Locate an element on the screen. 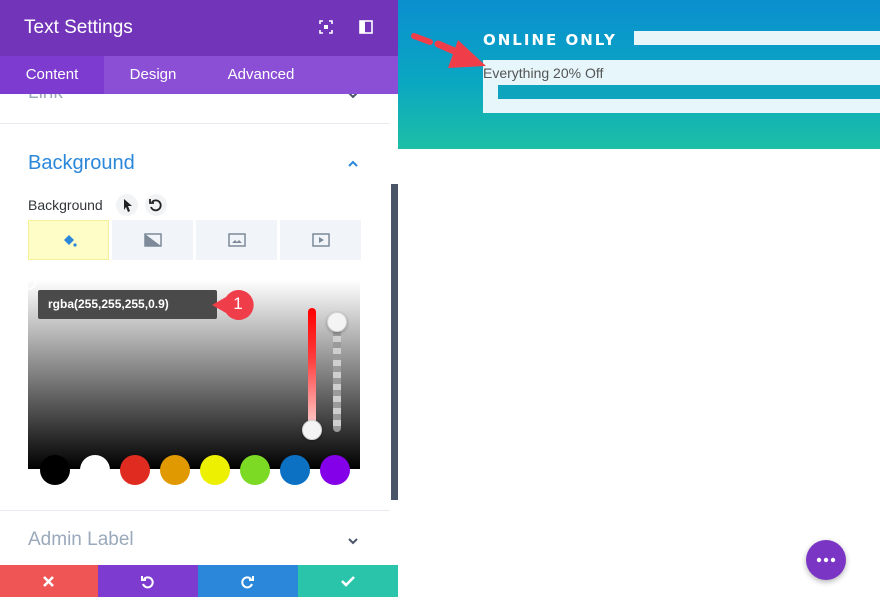  paint-bucket-icon is located at coordinates (70, 241).